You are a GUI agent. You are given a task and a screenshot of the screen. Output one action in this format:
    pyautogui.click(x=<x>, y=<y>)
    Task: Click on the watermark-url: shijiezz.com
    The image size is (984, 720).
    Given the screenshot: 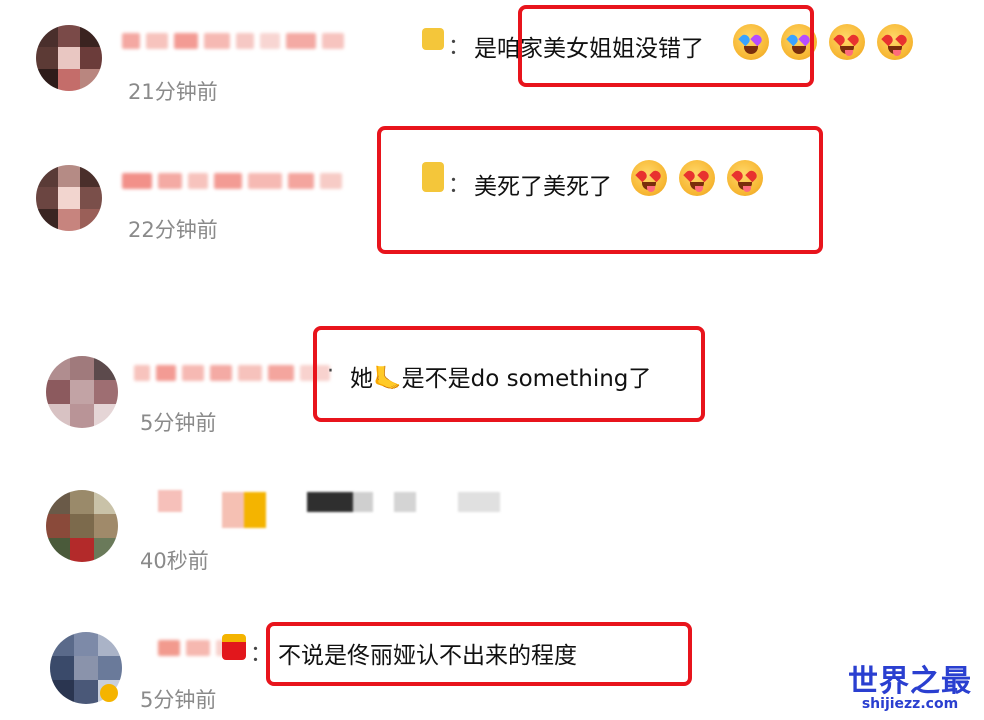 What is the action you would take?
    pyautogui.click(x=910, y=704)
    